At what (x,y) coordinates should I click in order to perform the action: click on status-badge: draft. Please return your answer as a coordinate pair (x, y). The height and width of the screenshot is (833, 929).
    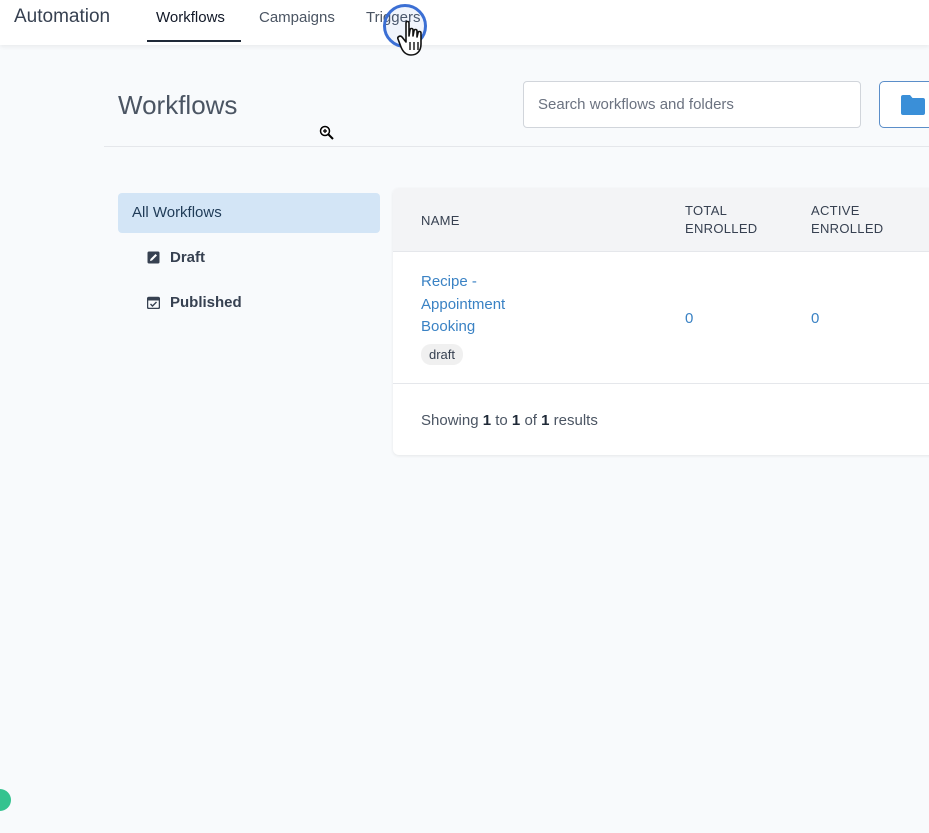
    Looking at the image, I should click on (442, 354).